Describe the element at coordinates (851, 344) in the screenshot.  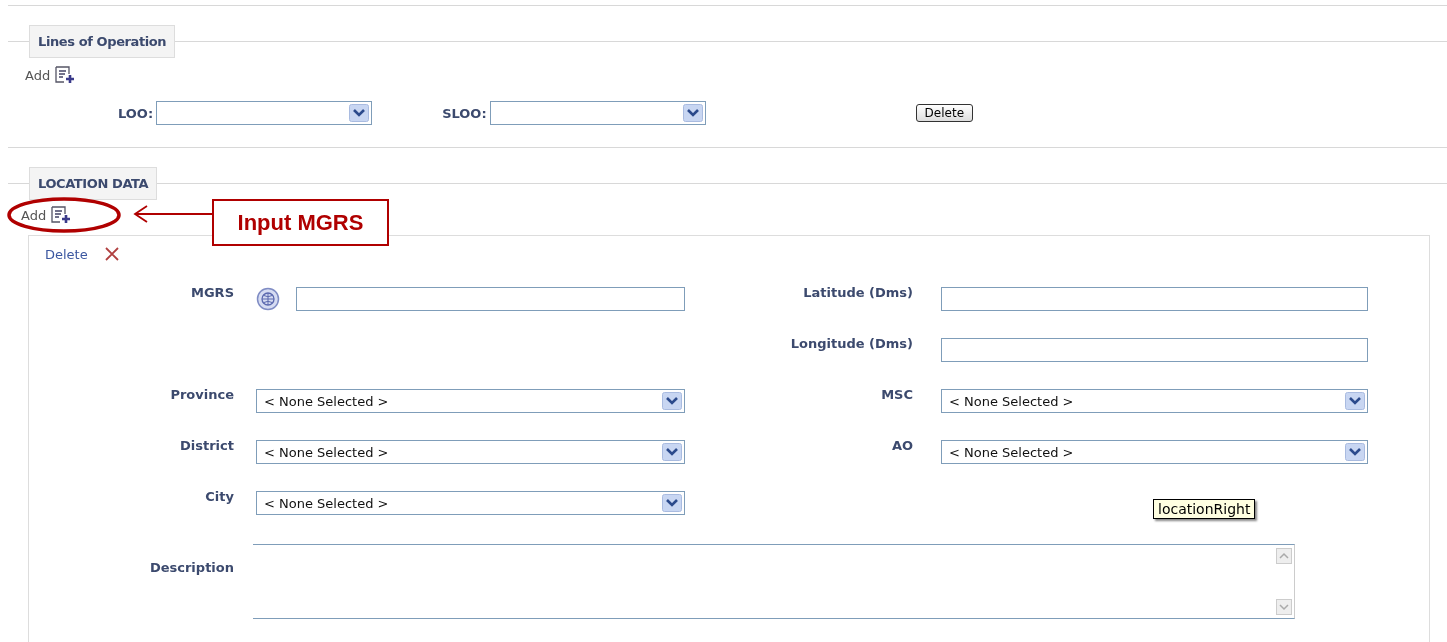
I see `field-label: Longitude (Dms)` at that location.